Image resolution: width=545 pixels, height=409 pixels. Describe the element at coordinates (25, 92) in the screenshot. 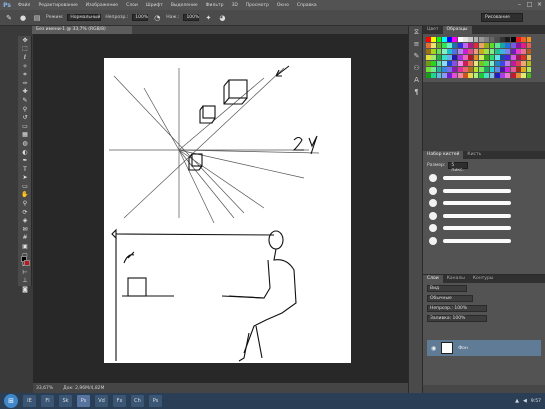

I see `healing-tool-icon: ✚` at that location.